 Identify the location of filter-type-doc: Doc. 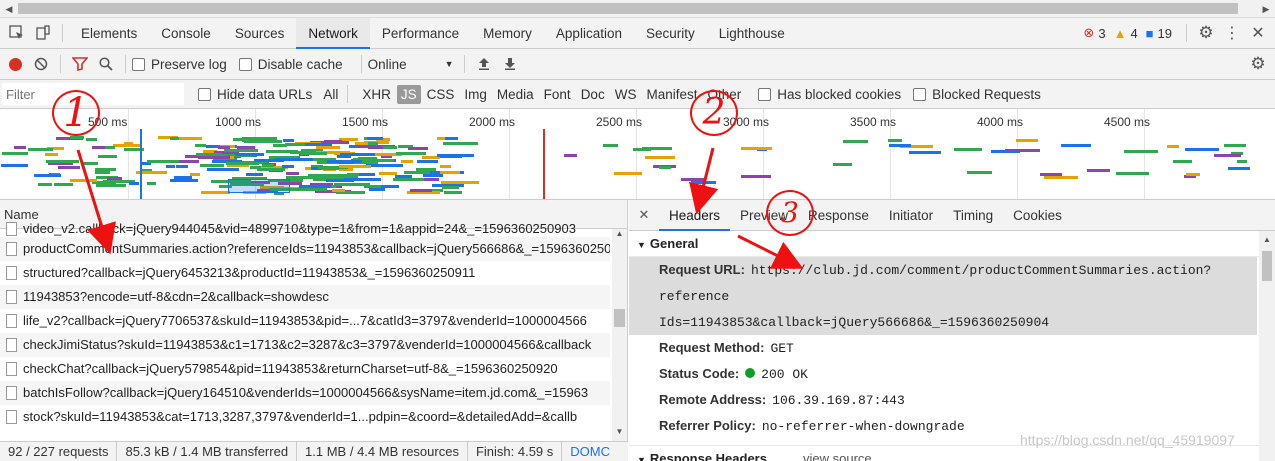
(593, 94).